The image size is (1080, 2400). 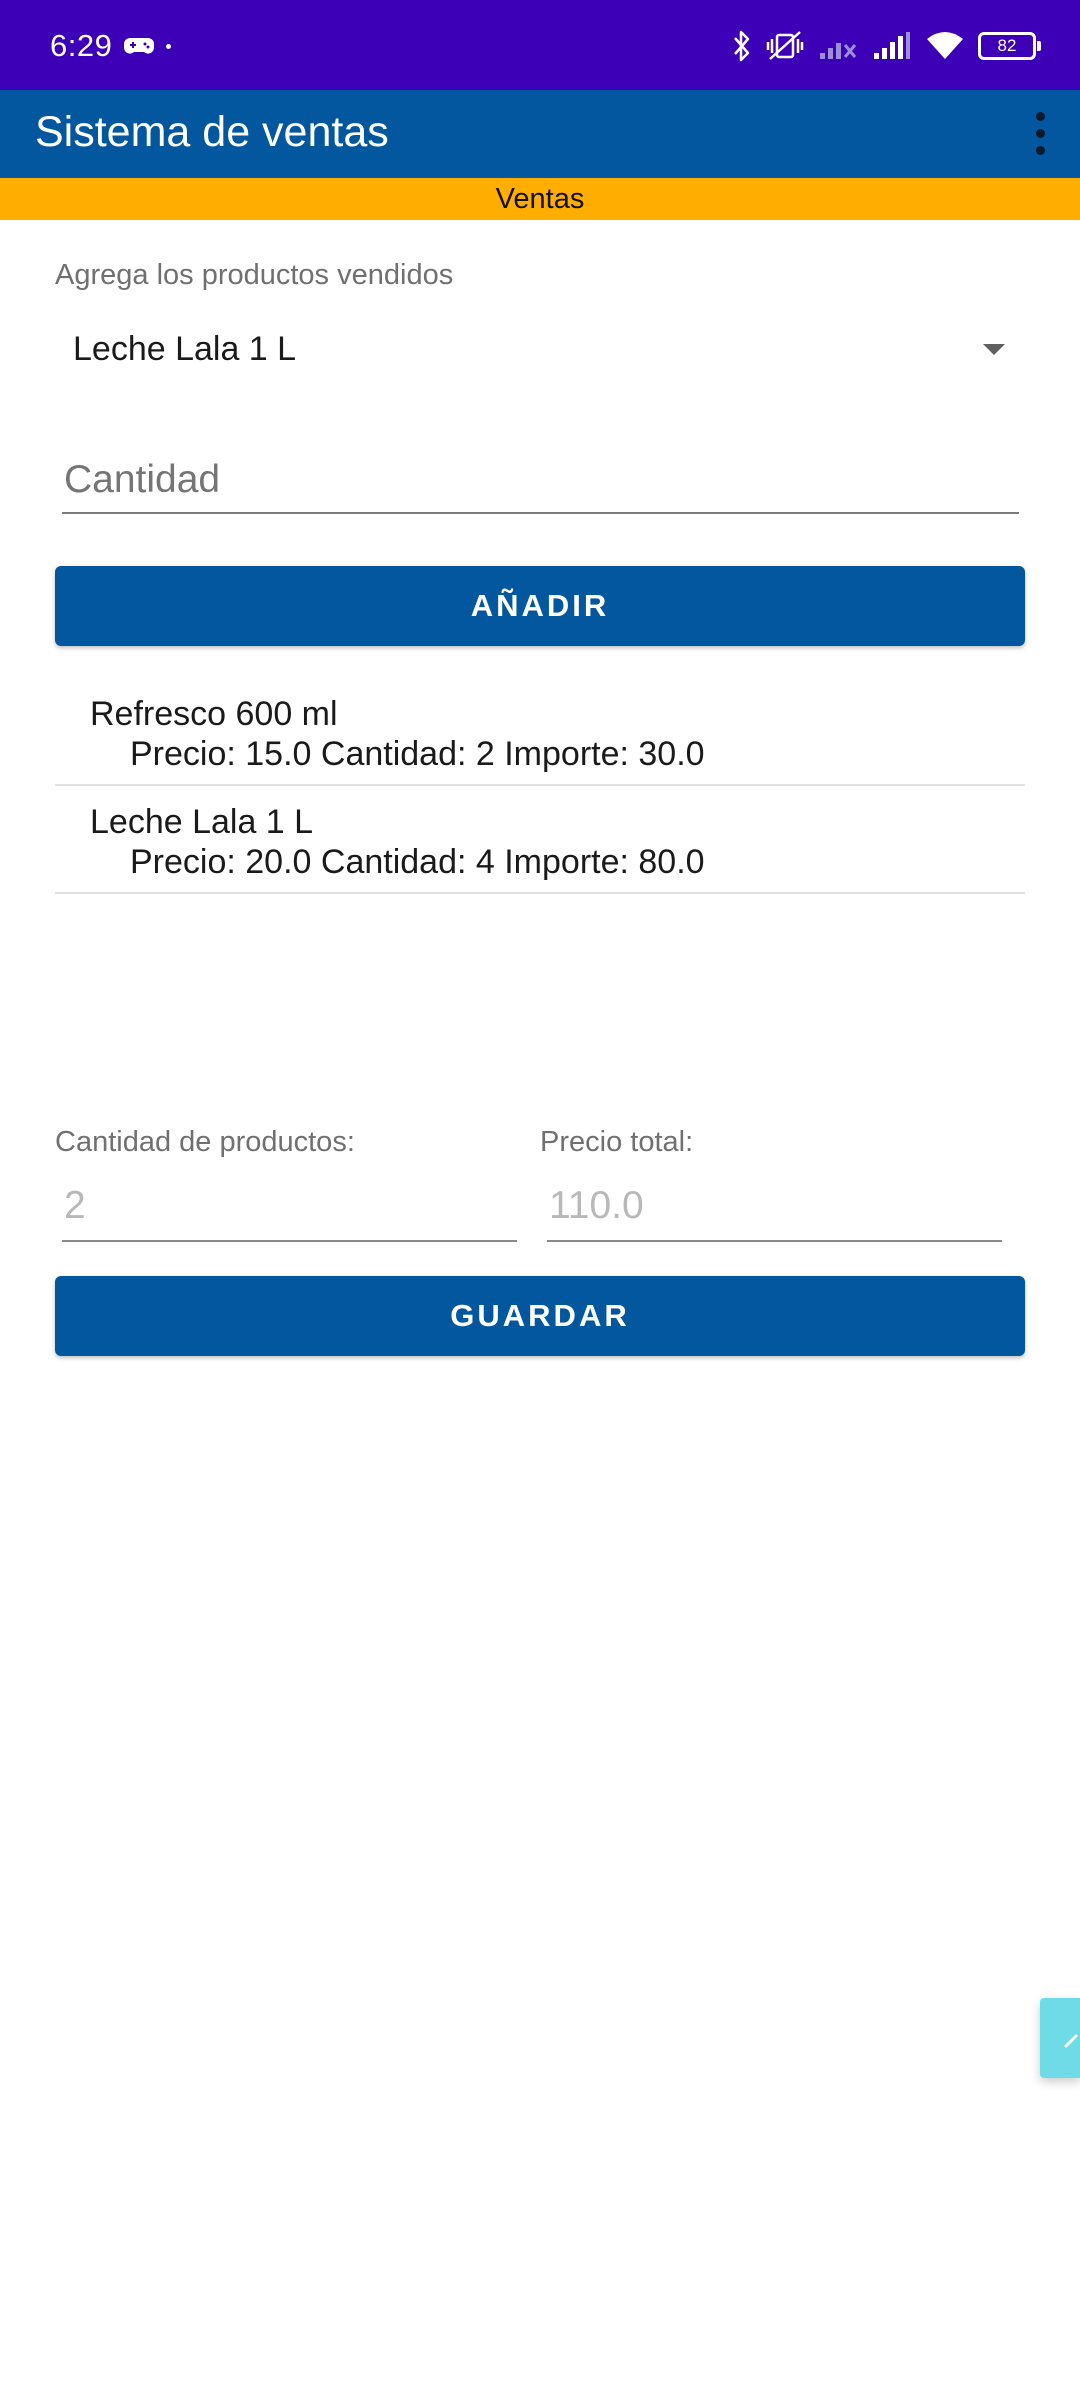 I want to click on tab-ventas: Ventas, so click(x=540, y=199).